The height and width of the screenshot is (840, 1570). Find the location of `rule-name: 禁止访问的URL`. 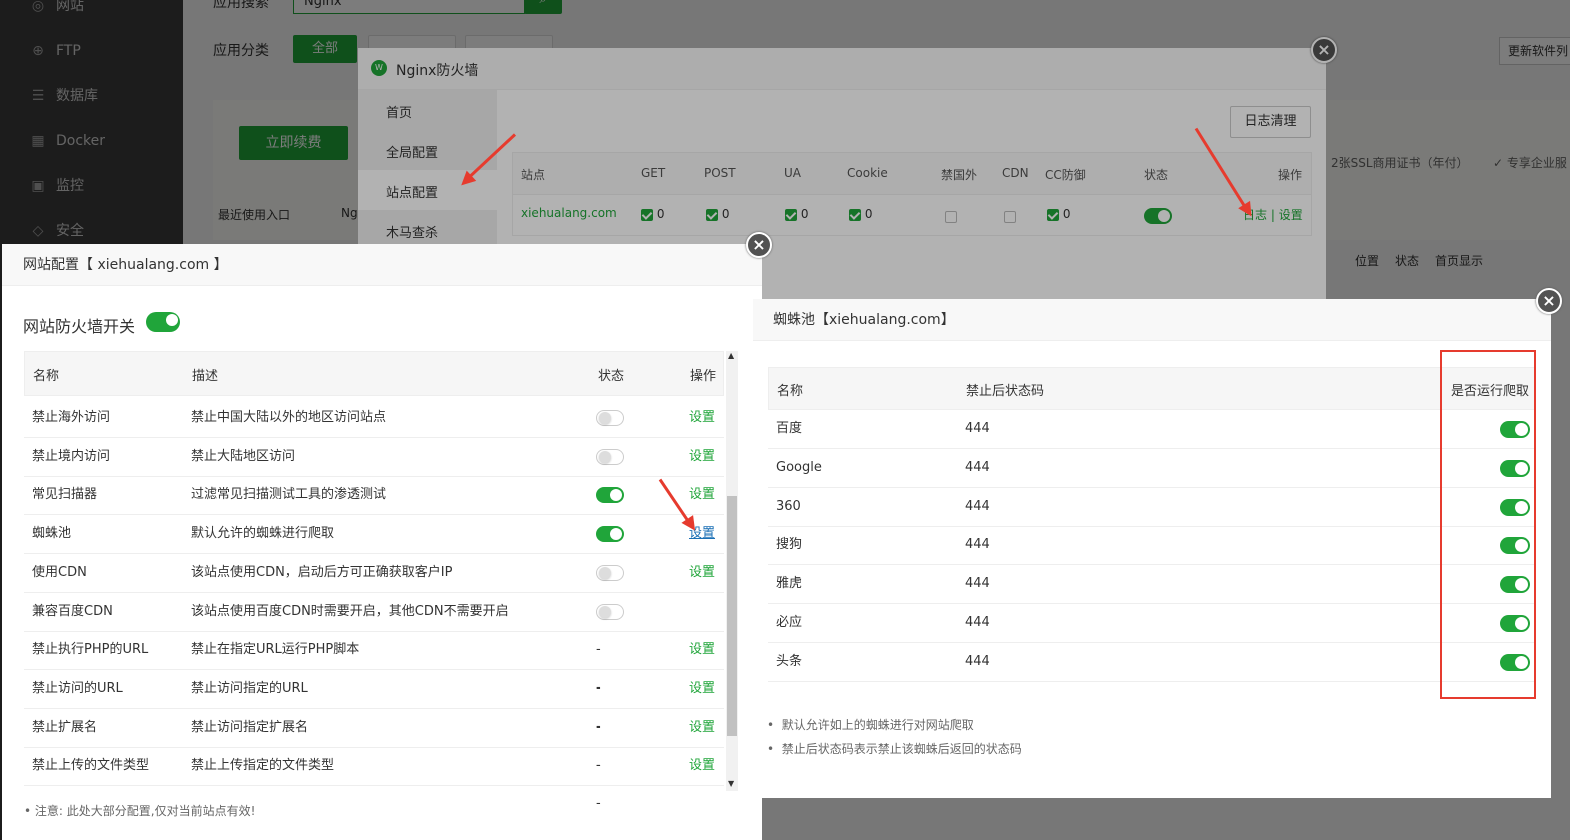

rule-name: 禁止访问的URL is located at coordinates (77, 688).